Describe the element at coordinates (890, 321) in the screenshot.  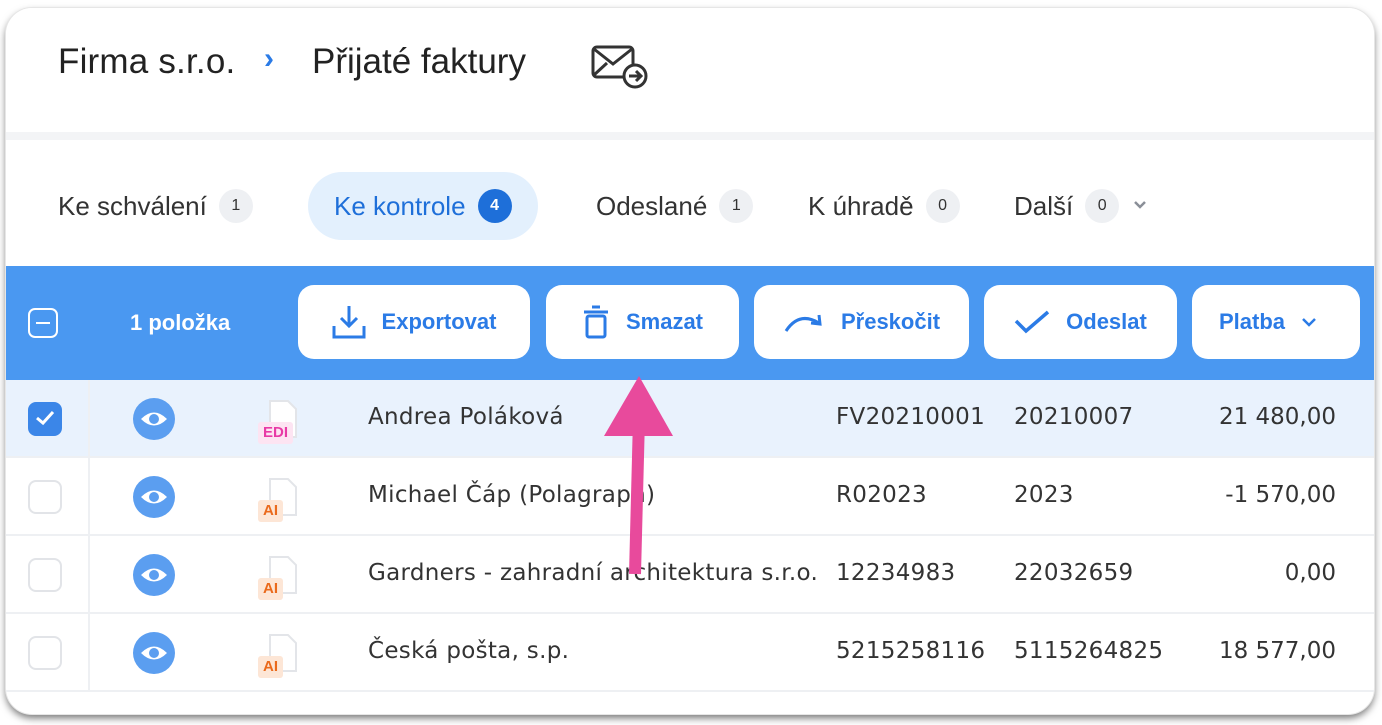
I see `skip-label: Přeskočit` at that location.